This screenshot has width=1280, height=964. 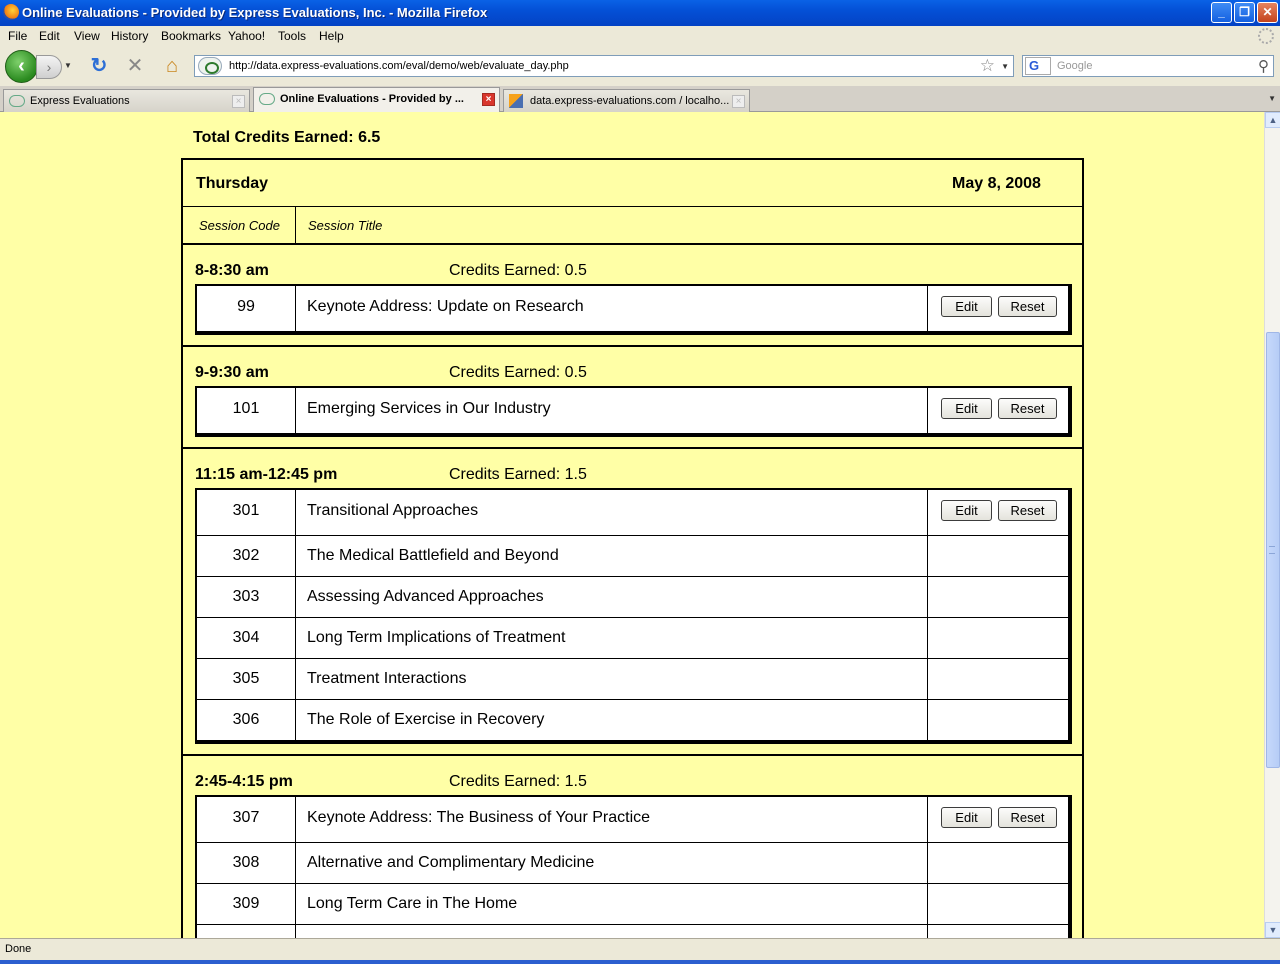 I want to click on scroll-down-icon: ▼, so click(x=1272, y=930).